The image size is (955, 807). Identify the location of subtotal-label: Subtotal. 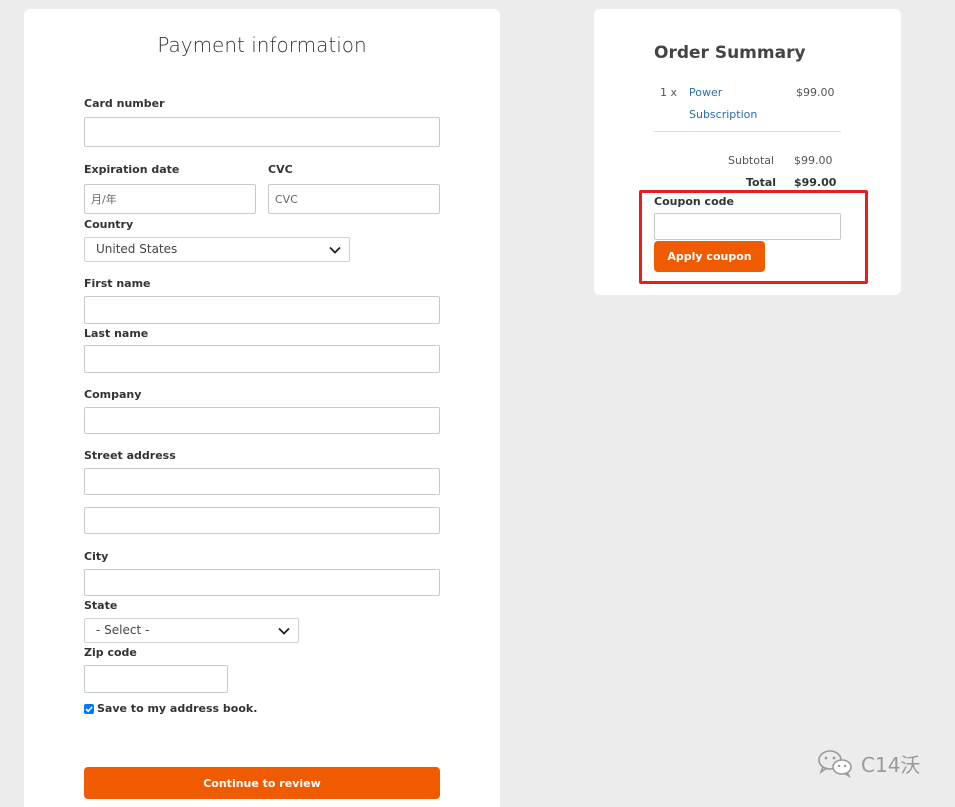
(751, 160).